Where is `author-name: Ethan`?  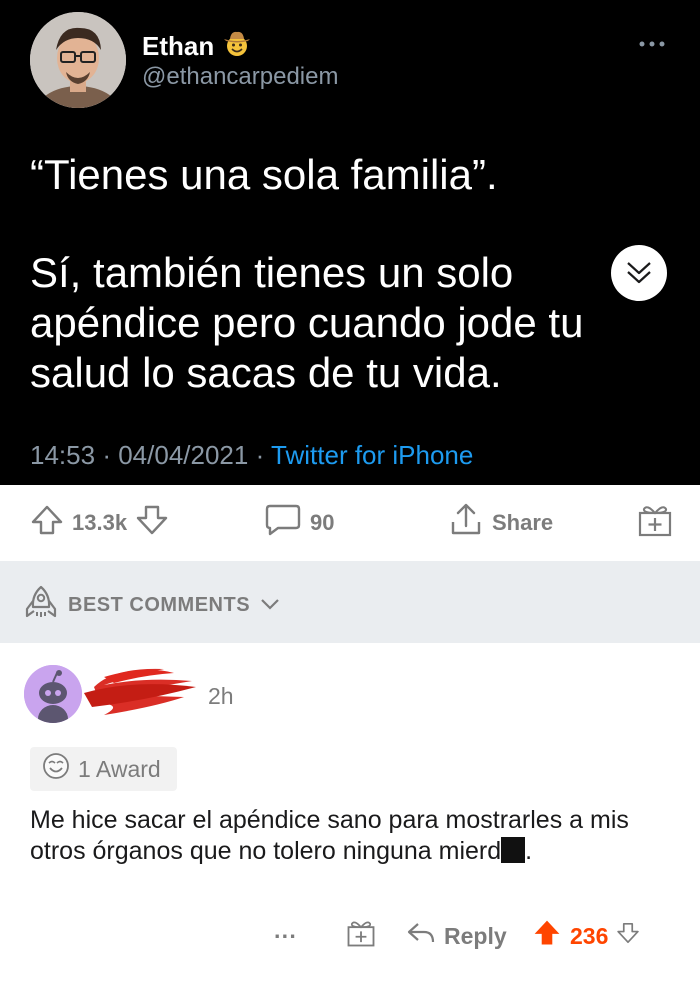
author-name: Ethan is located at coordinates (197, 46).